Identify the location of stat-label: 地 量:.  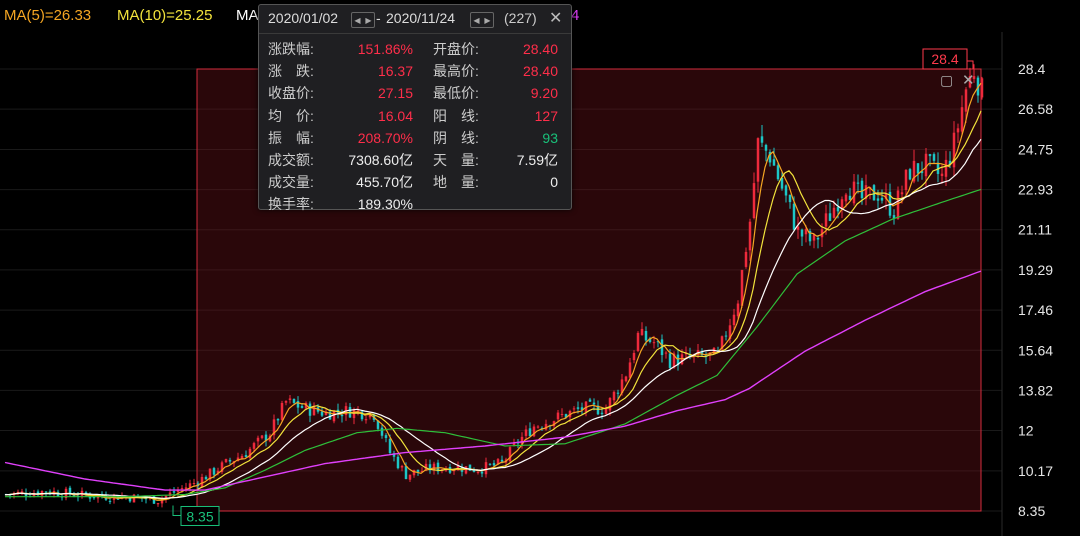
(456, 182).